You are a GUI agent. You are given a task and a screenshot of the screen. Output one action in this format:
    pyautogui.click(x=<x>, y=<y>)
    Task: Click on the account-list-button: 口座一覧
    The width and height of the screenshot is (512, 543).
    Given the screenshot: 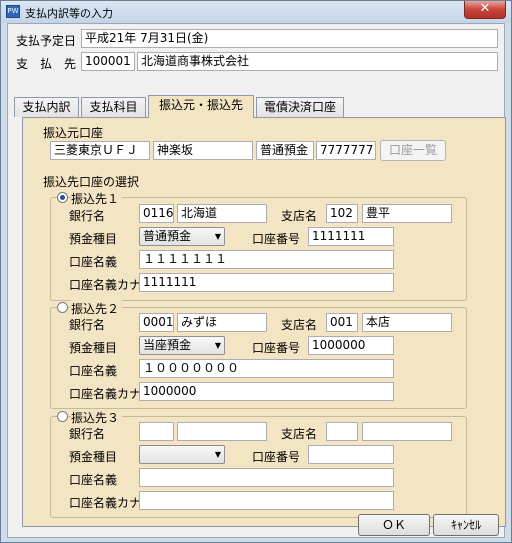 What is the action you would take?
    pyautogui.click(x=413, y=150)
    